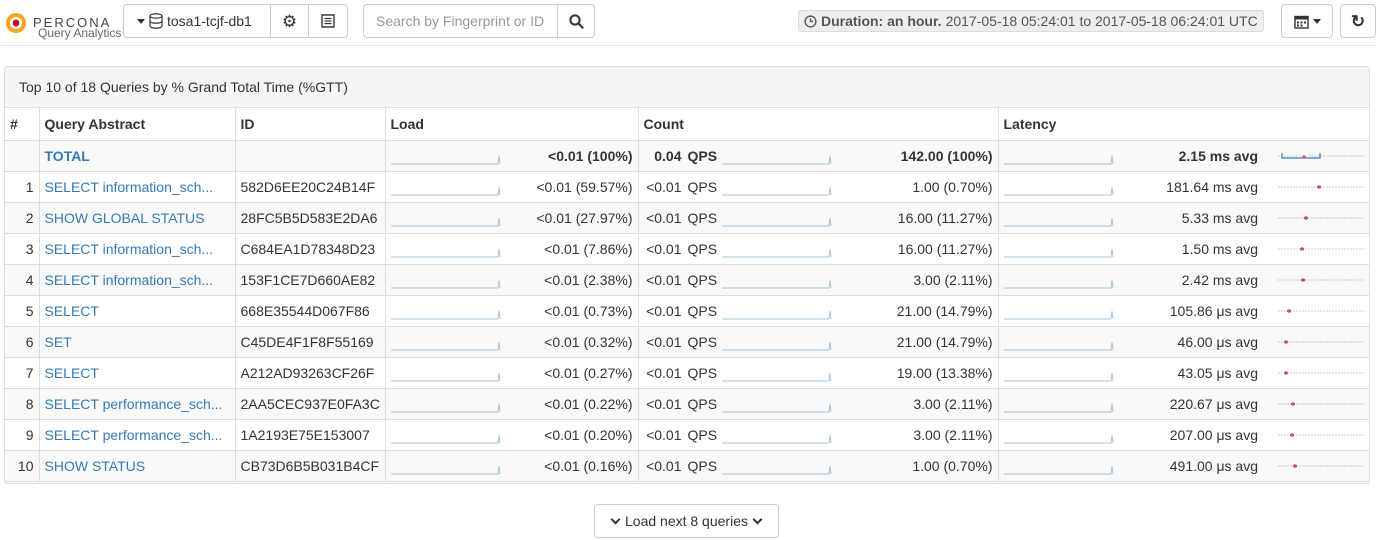  I want to click on query-id: CB73D6B5B031B4CF, so click(310, 465).